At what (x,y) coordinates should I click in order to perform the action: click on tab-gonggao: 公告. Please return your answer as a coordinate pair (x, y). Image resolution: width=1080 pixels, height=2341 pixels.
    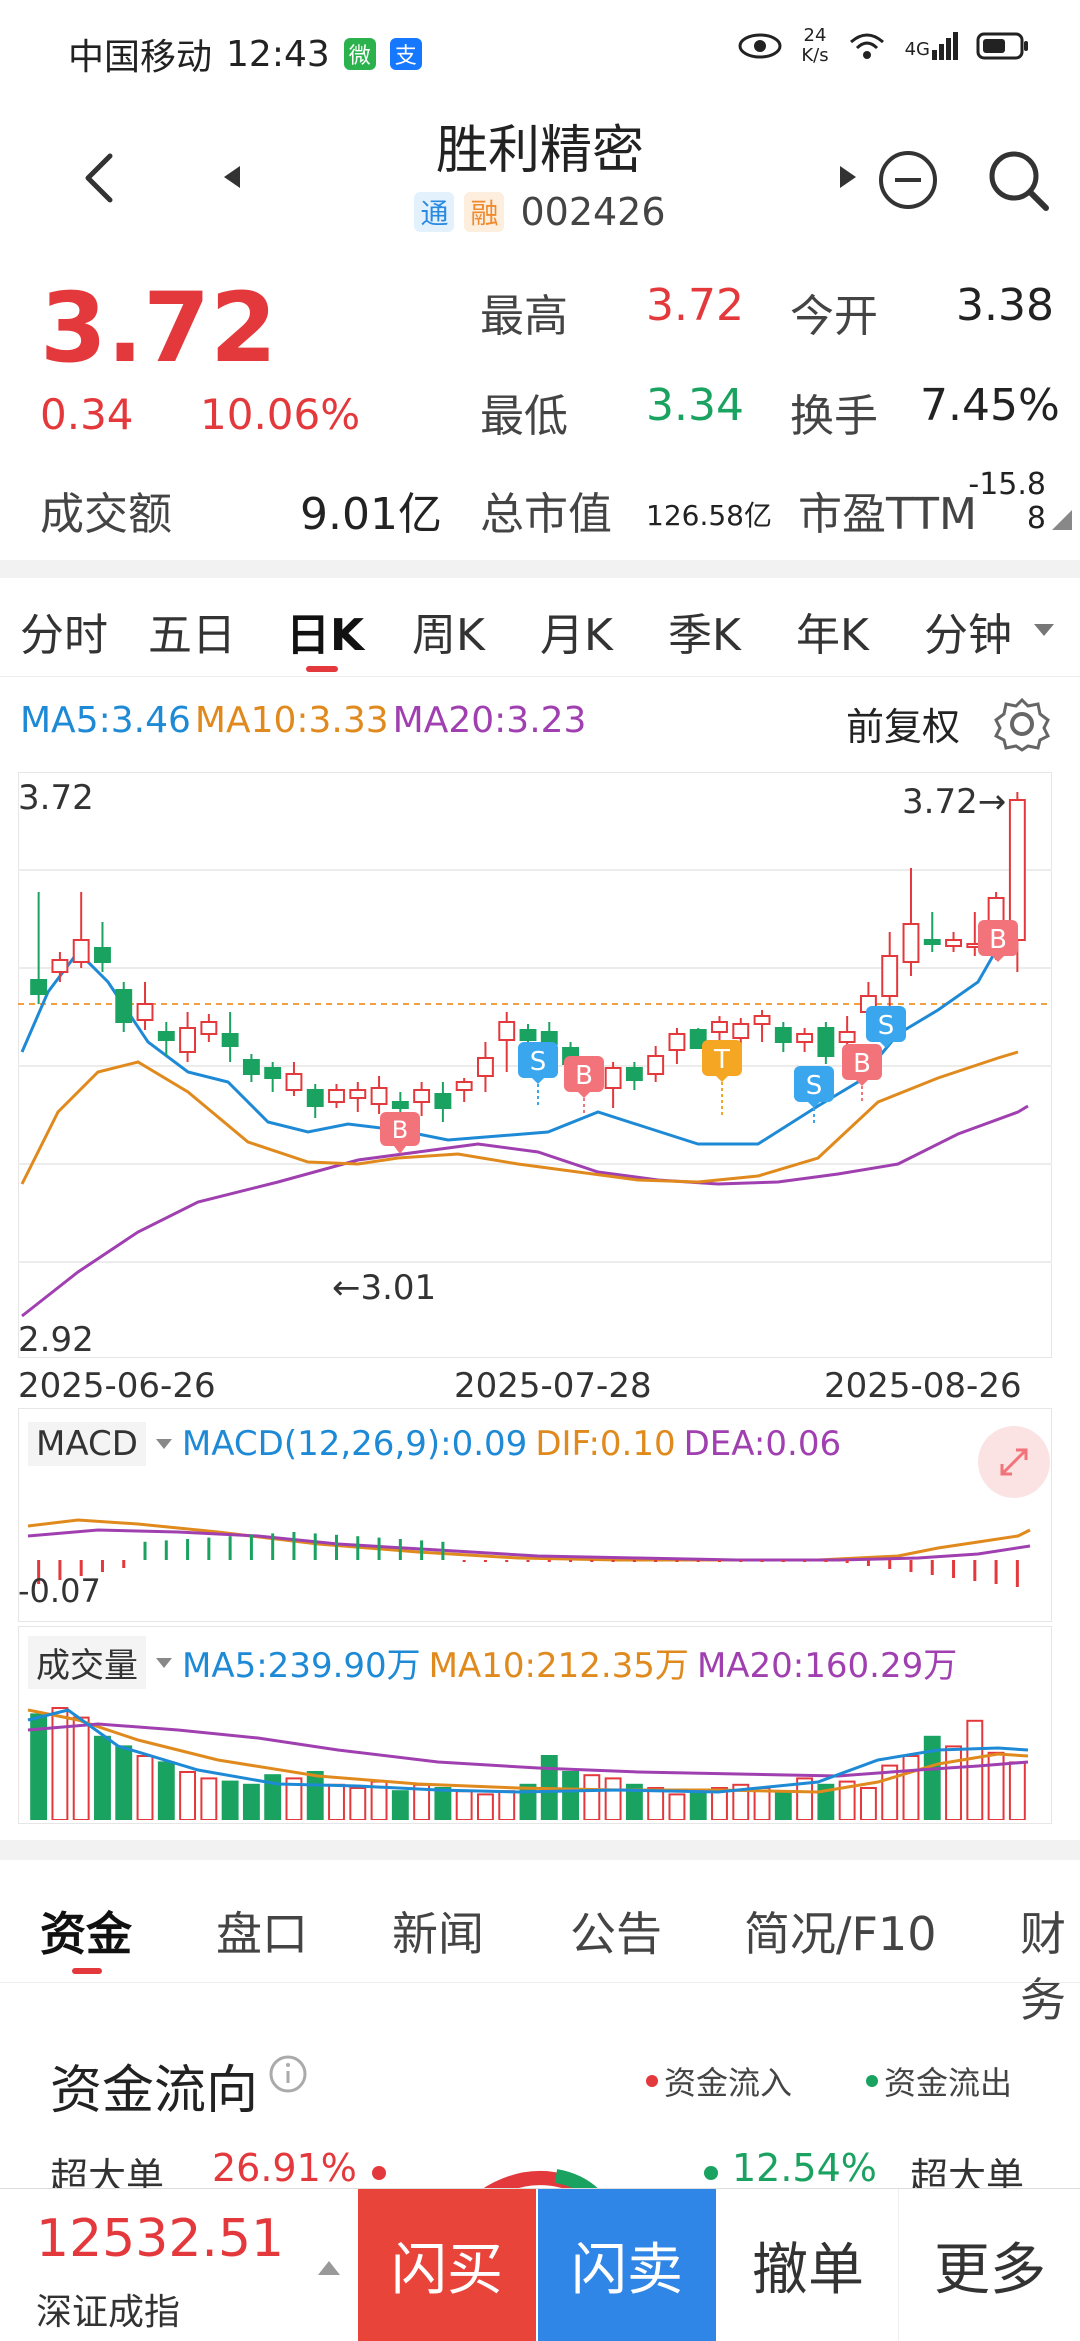
    Looking at the image, I should click on (616, 1931).